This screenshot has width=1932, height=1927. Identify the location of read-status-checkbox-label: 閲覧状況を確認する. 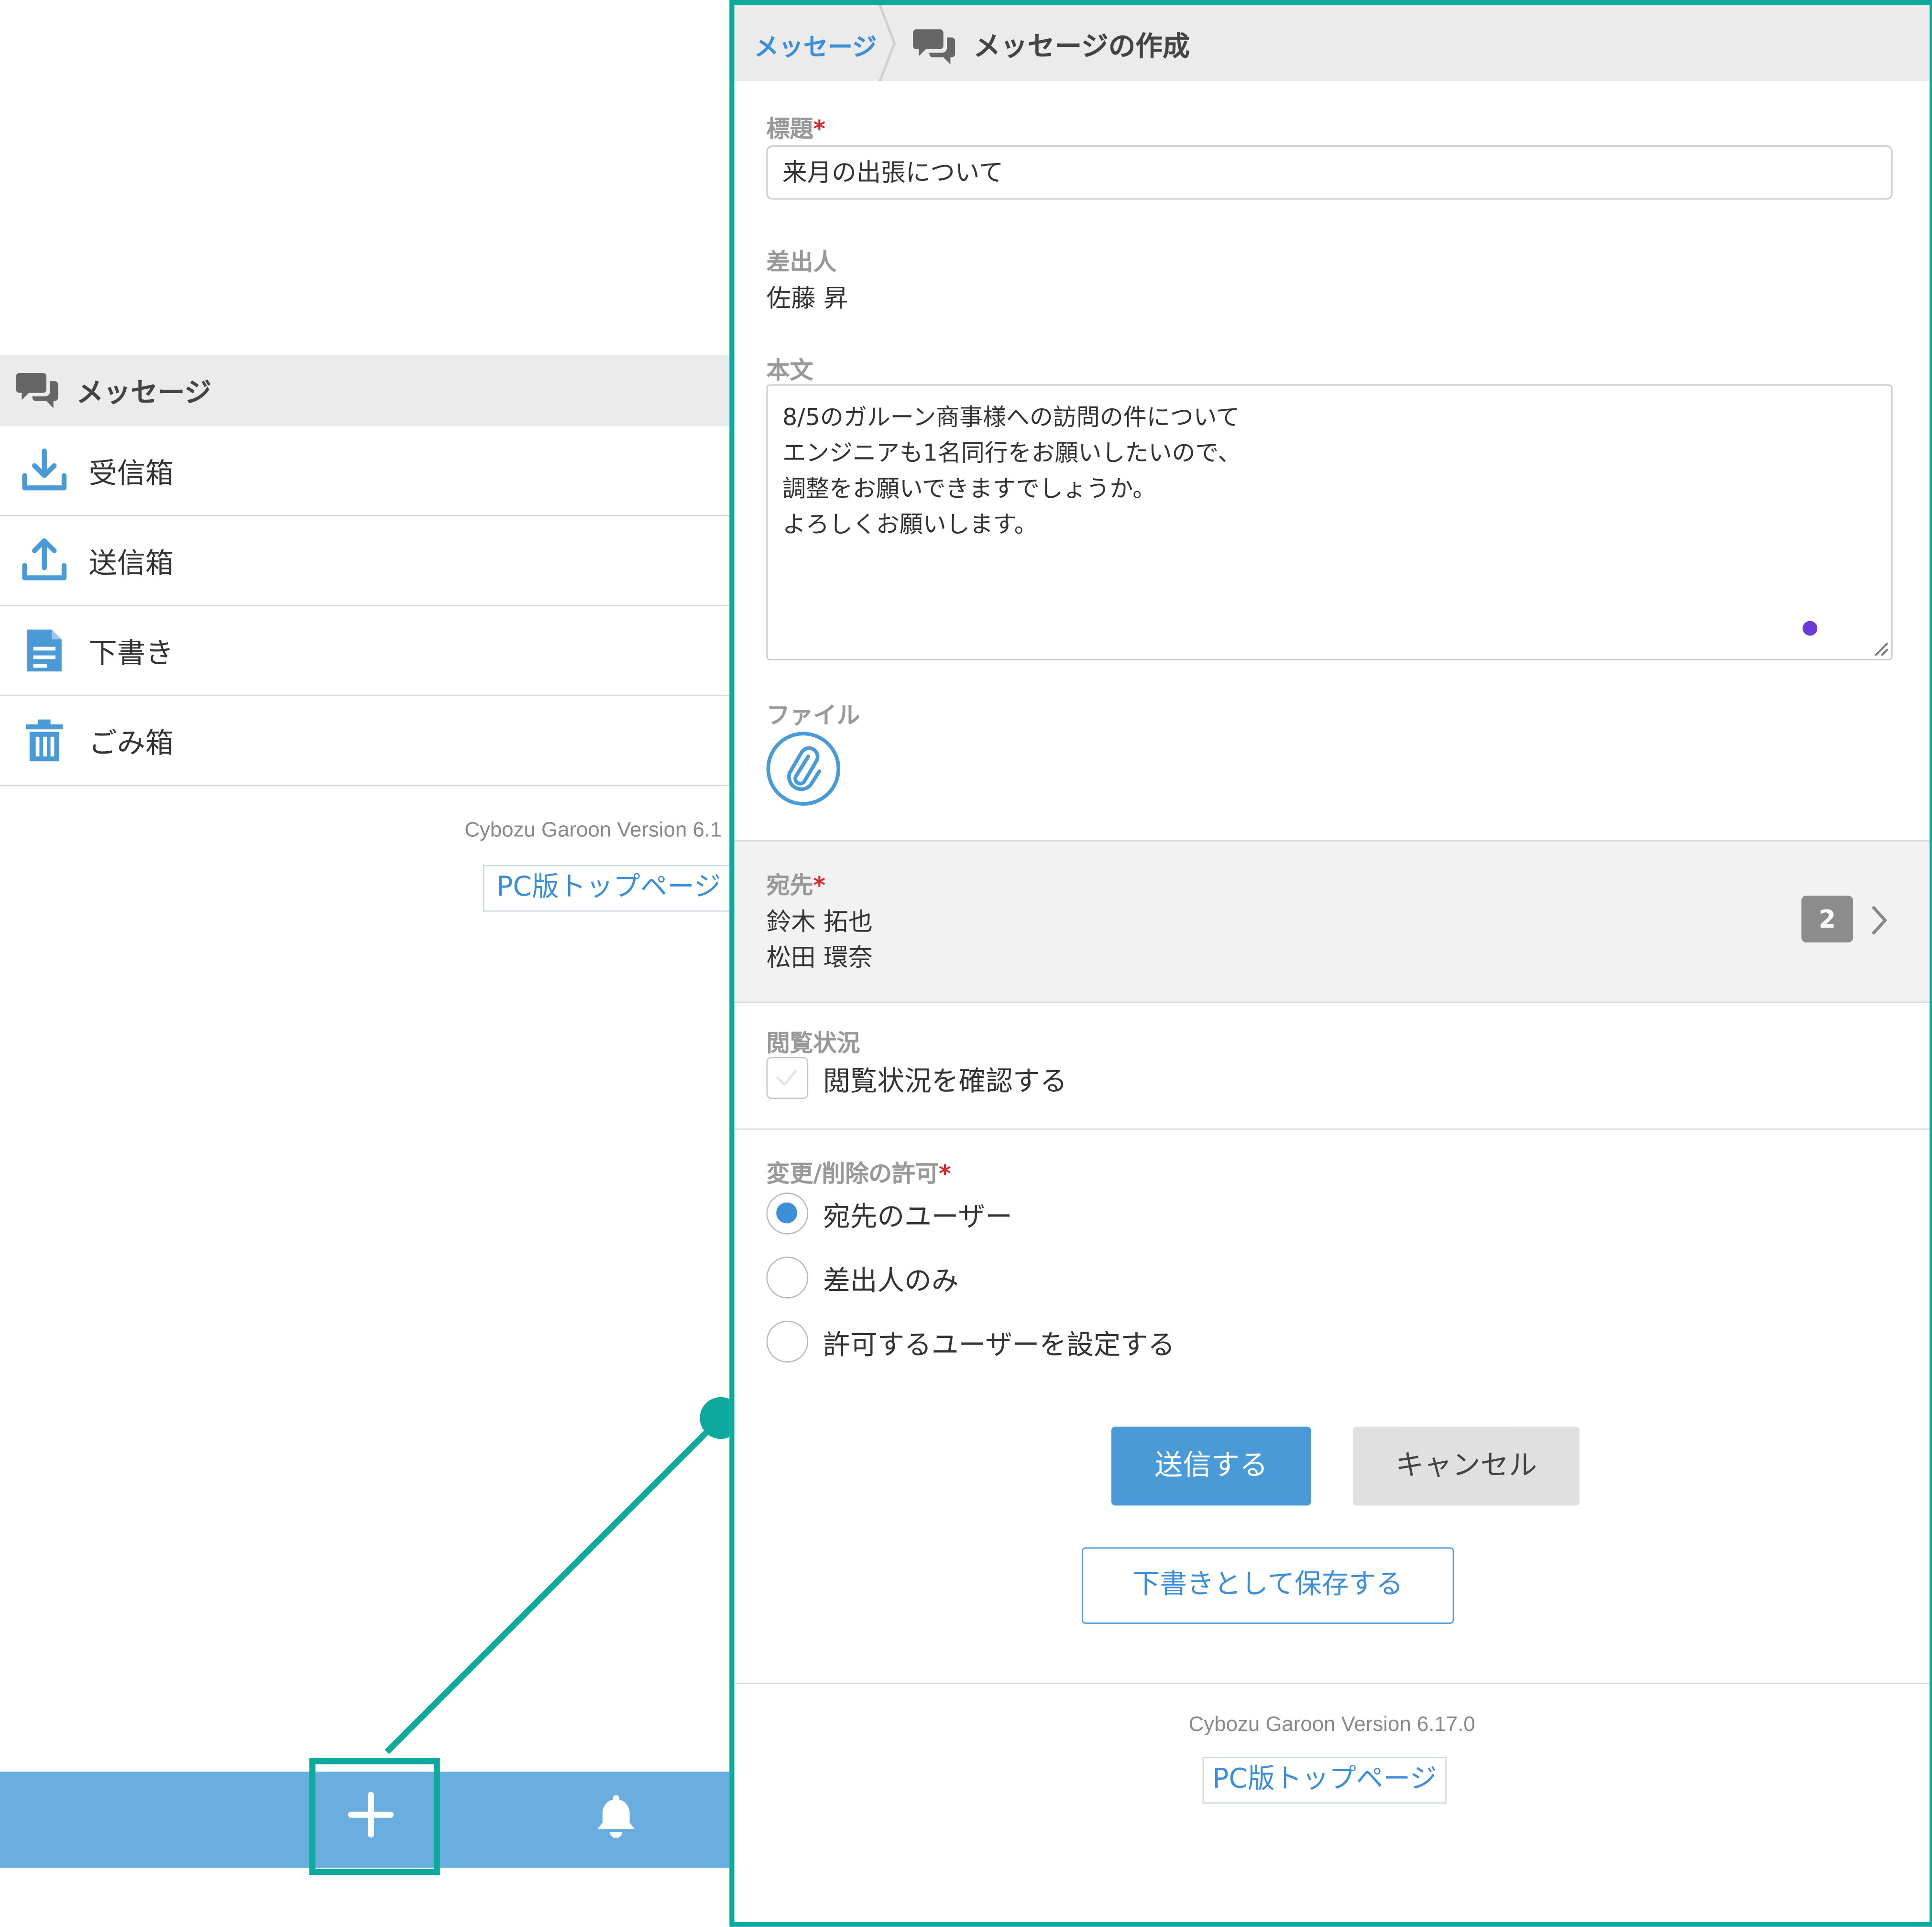
(945, 1079).